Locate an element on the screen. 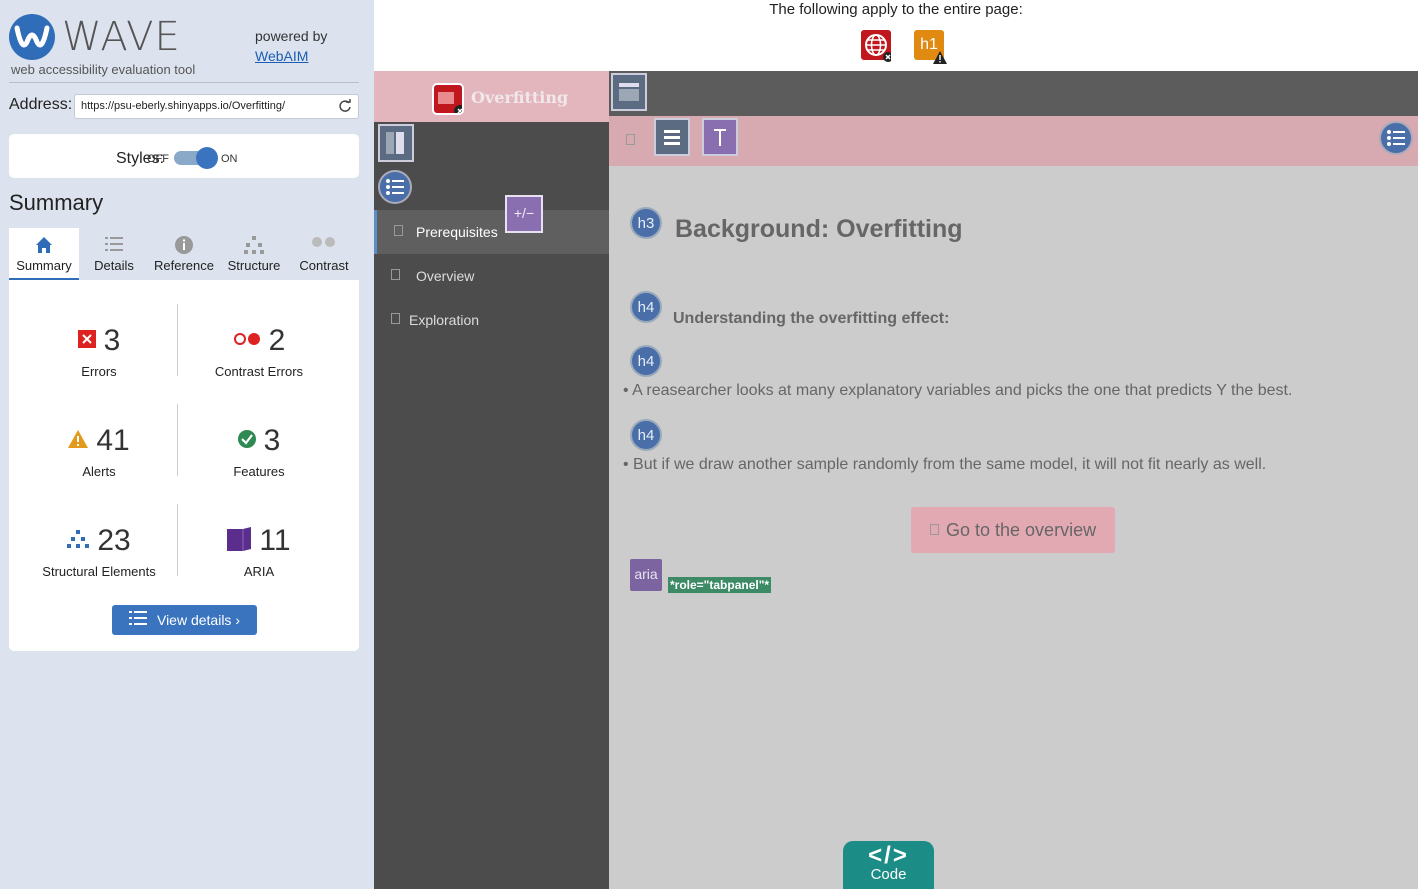 The image size is (1418, 889). powered-by-label: powered by is located at coordinates (291, 36).